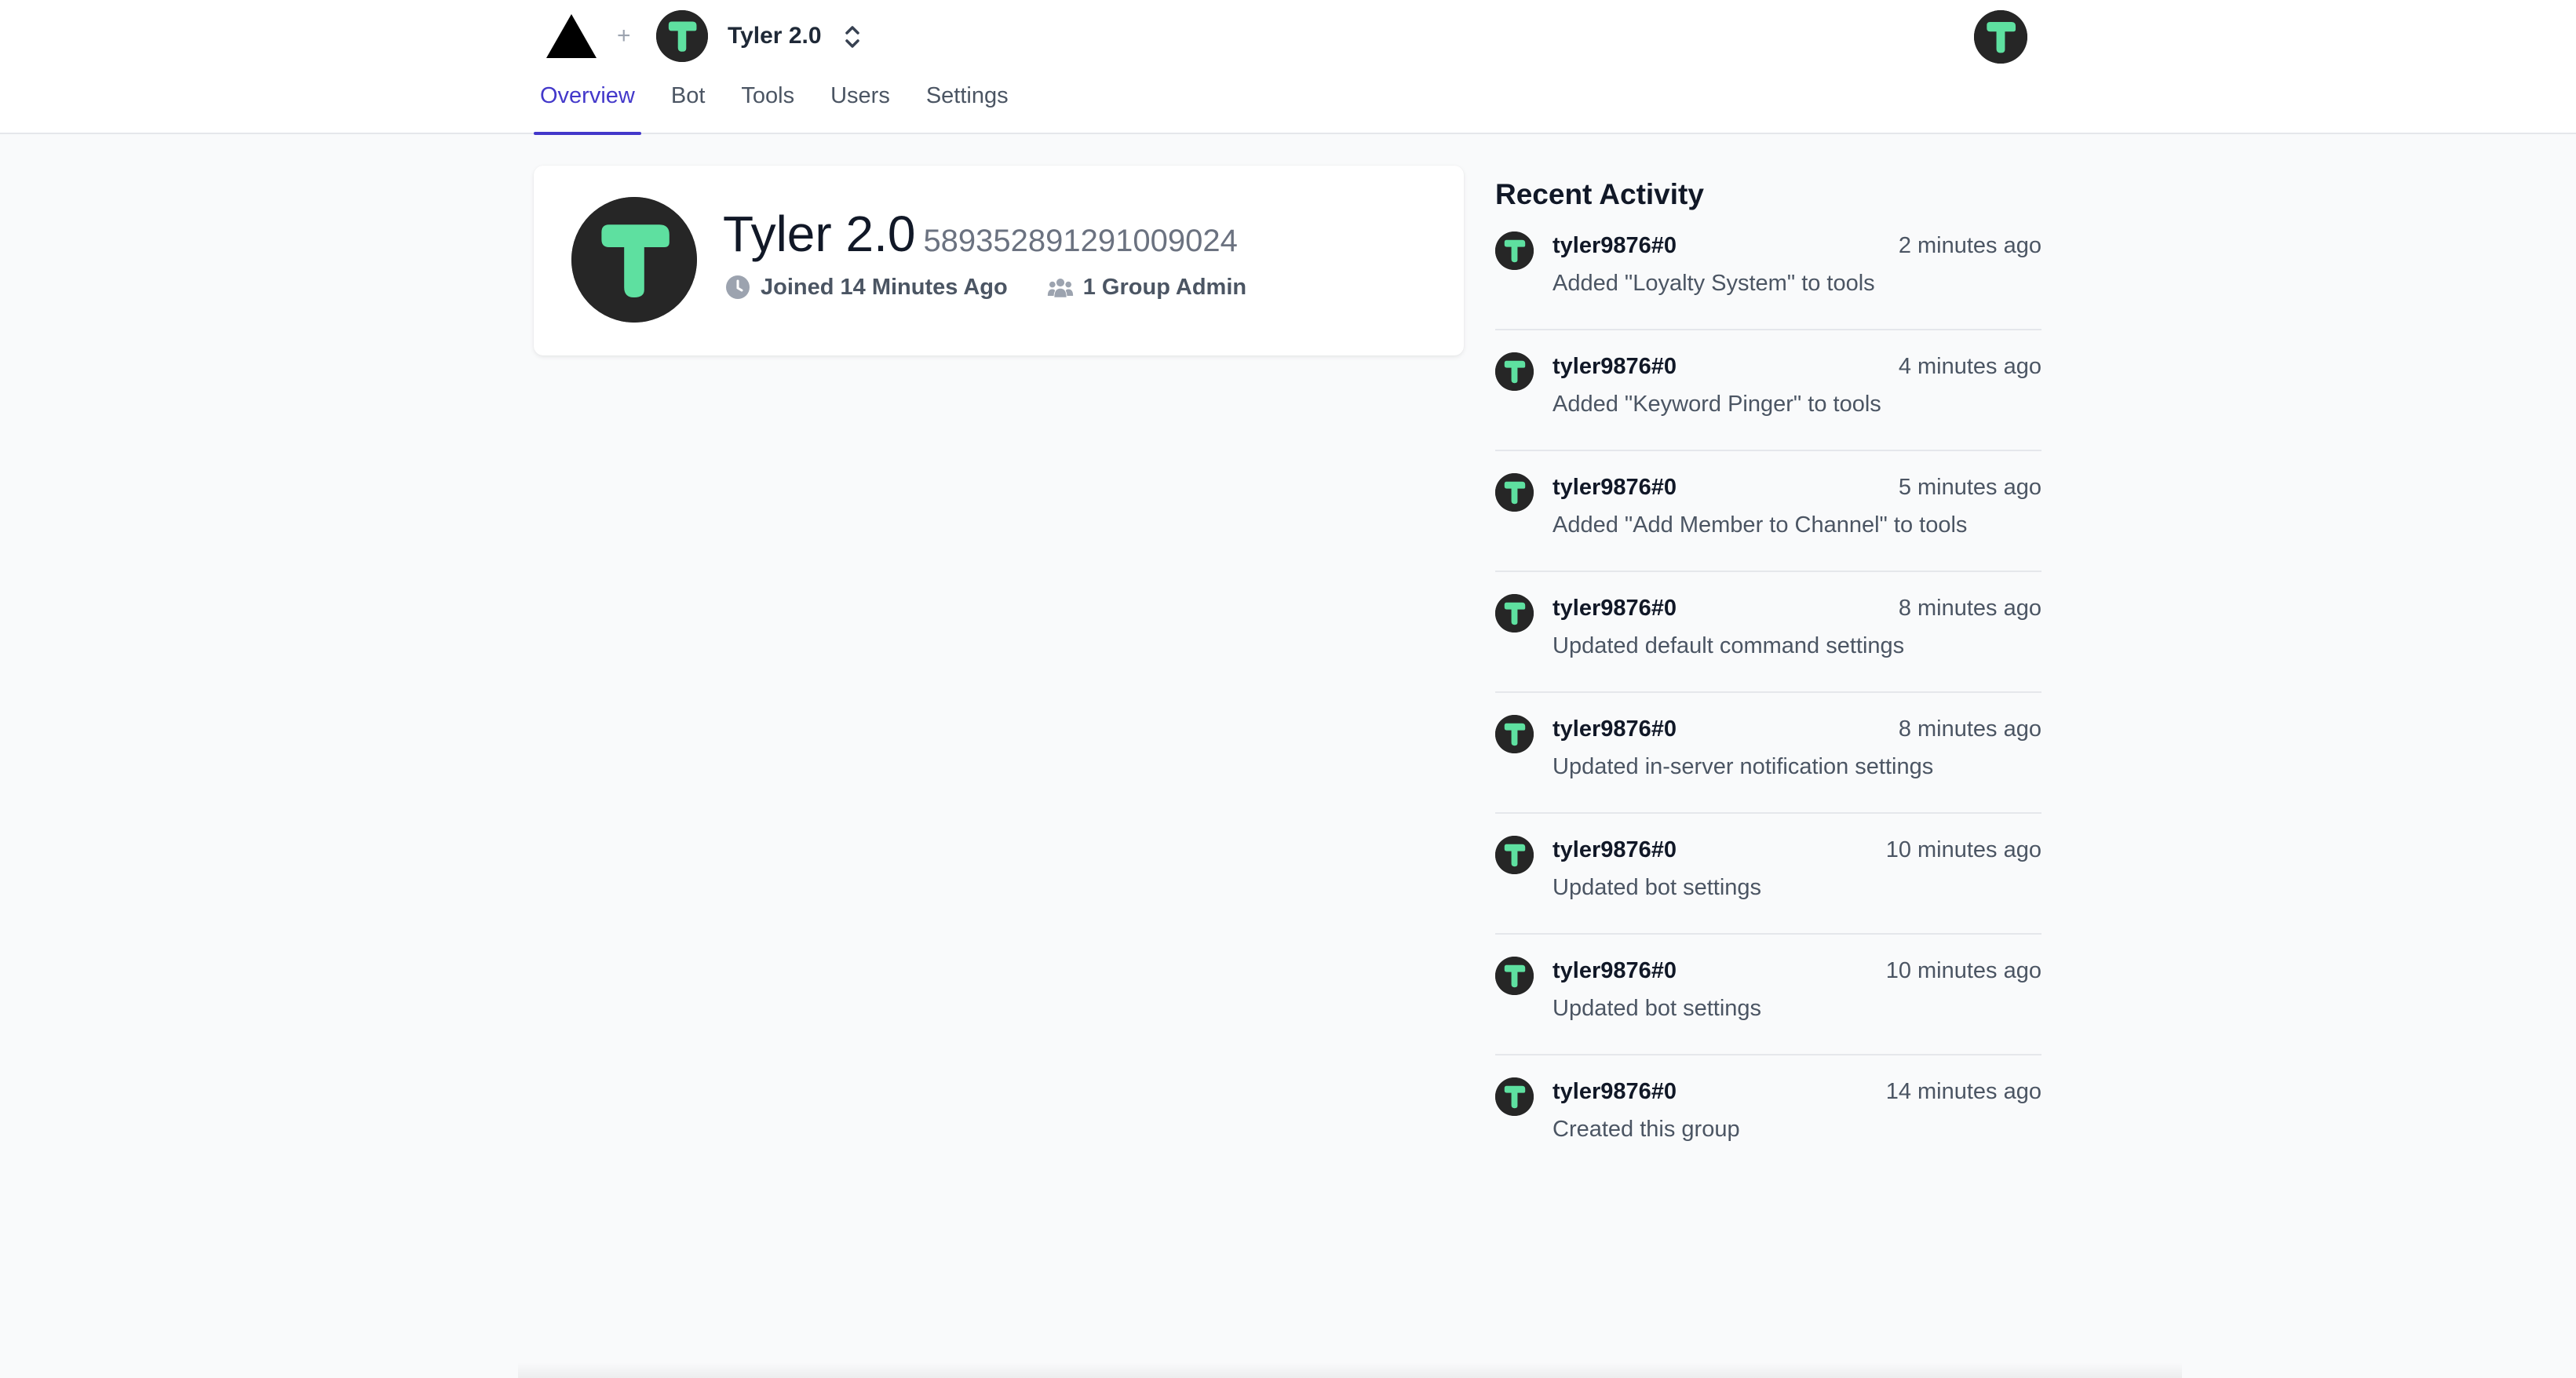  What do you see at coordinates (860, 106) in the screenshot?
I see `tab-users: Users` at bounding box center [860, 106].